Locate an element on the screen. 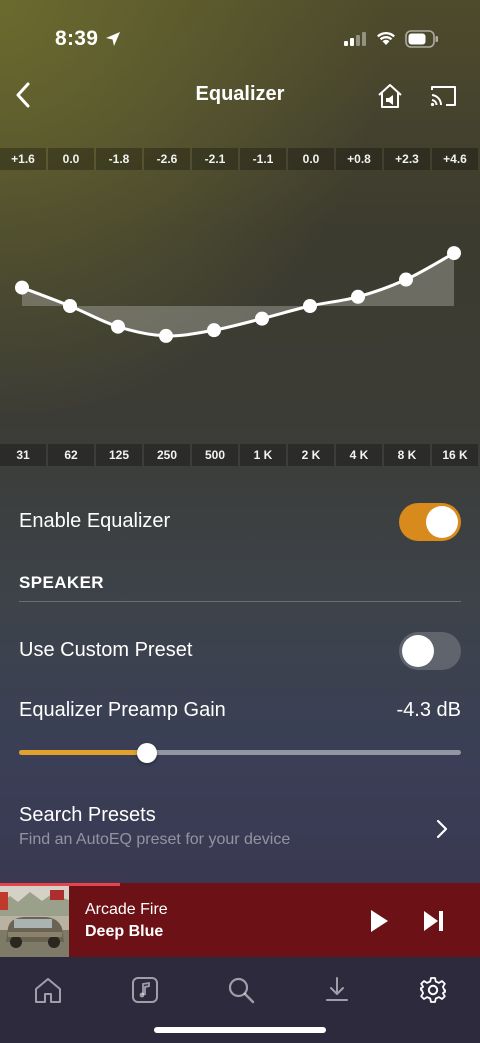 This screenshot has height=1043, width=480. preamp-gain-value: -4.3 dB is located at coordinates (428, 710).